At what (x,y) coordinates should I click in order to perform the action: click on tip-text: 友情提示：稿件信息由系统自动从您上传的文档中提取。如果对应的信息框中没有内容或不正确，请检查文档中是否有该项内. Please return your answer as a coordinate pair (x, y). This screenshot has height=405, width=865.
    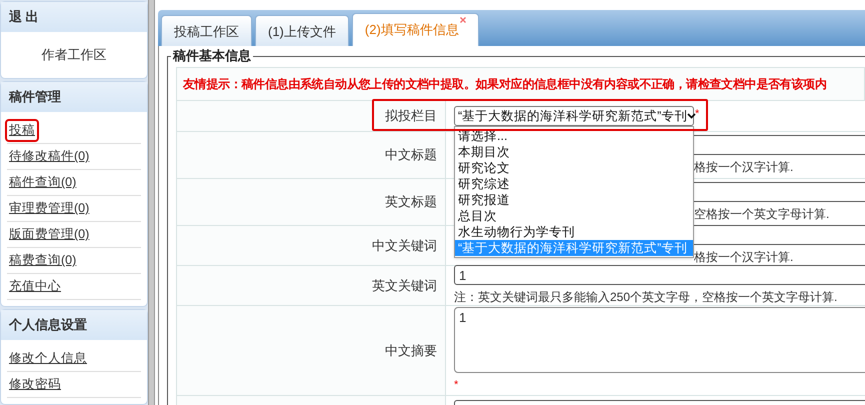
    Looking at the image, I should click on (520, 84).